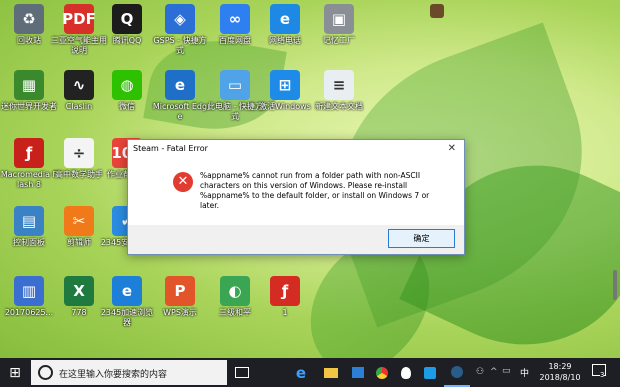 This screenshot has height=387, width=620. I want to click on steam-icon, so click(457, 371).